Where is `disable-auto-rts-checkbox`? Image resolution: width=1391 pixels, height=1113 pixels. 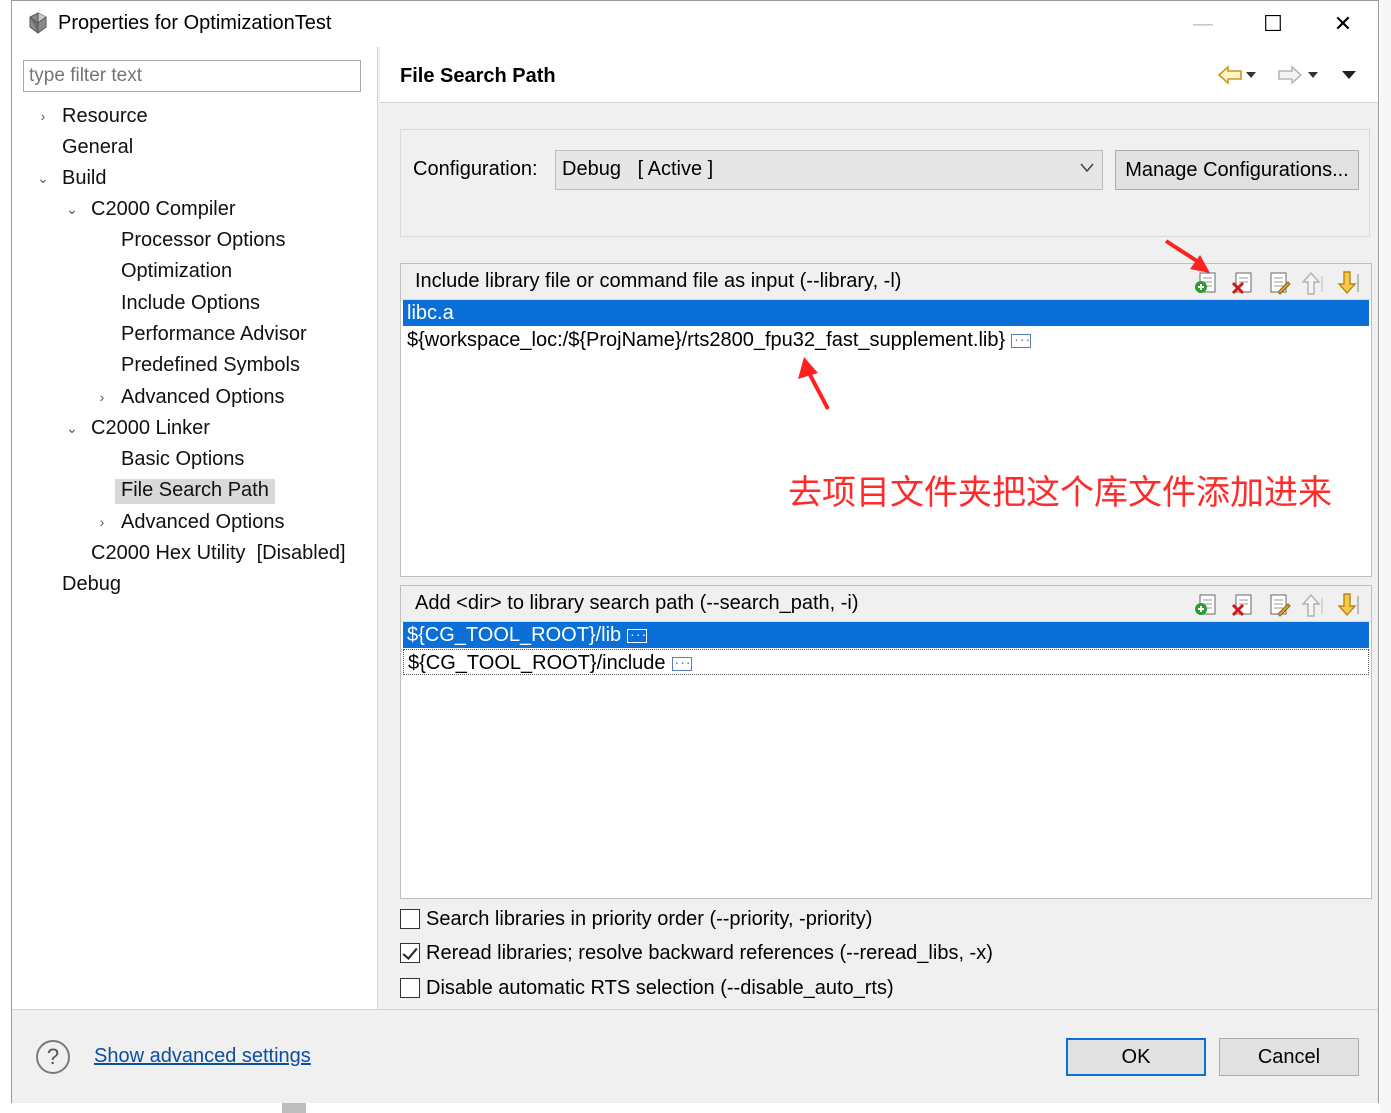 disable-auto-rts-checkbox is located at coordinates (410, 988).